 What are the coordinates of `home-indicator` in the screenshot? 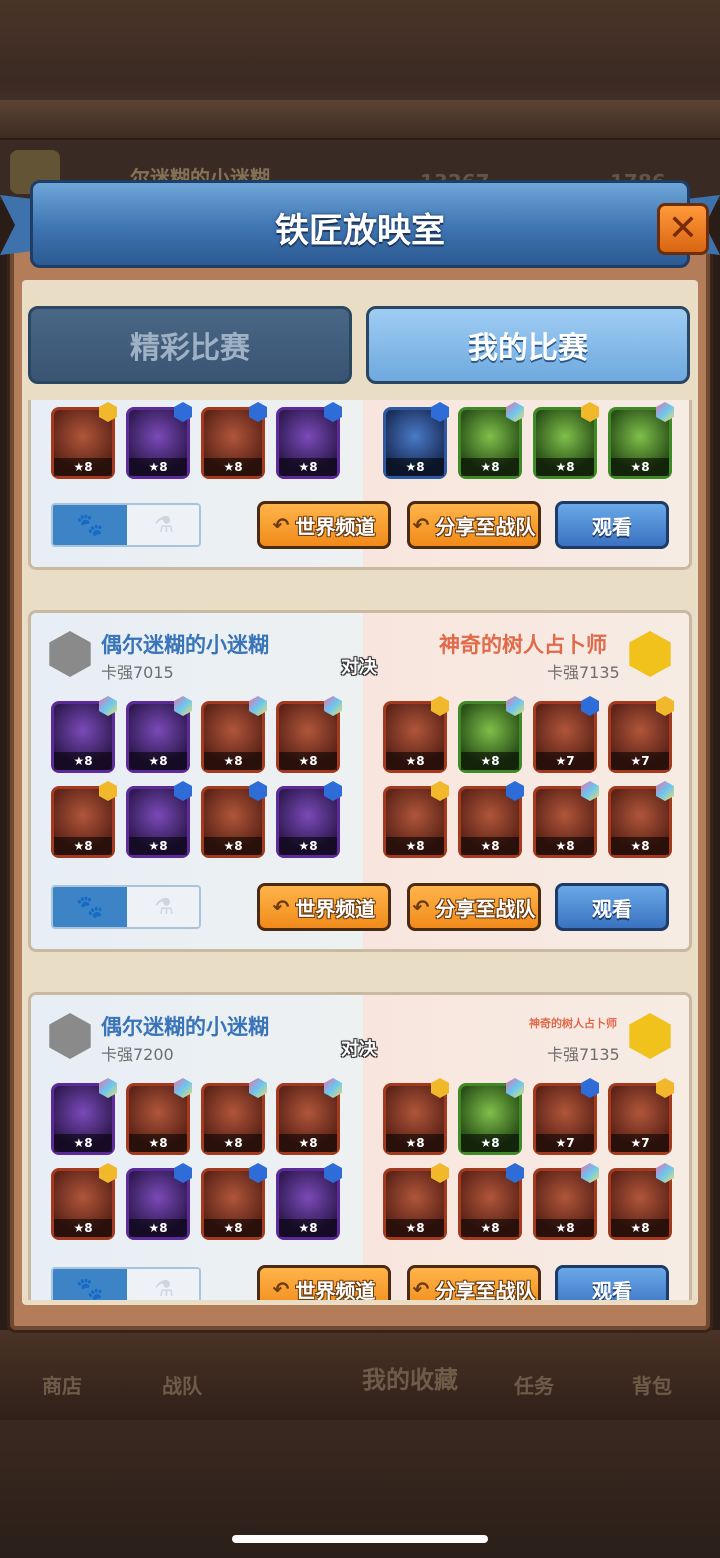 It's located at (360, 1539).